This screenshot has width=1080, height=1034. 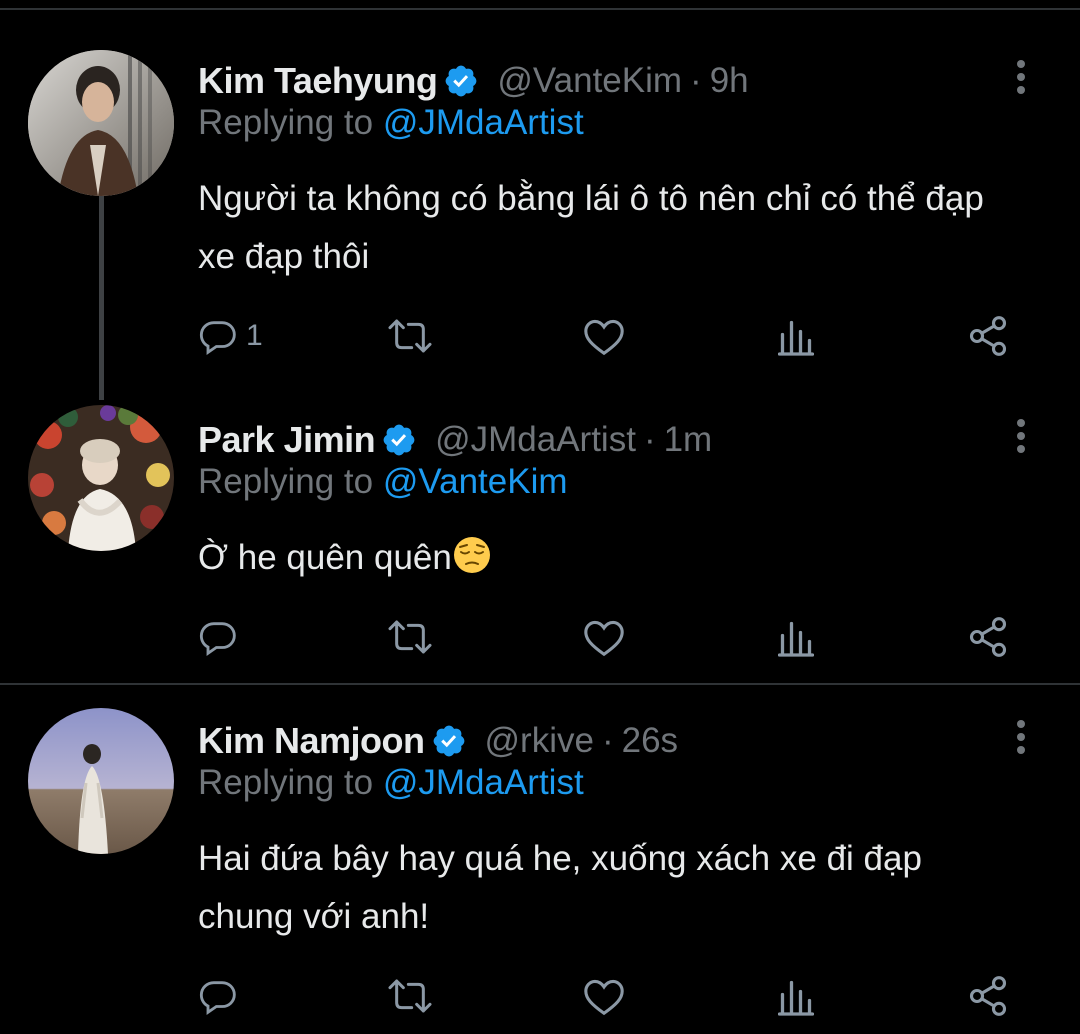 What do you see at coordinates (650, 741) in the screenshot?
I see `timestamp: 26s` at bounding box center [650, 741].